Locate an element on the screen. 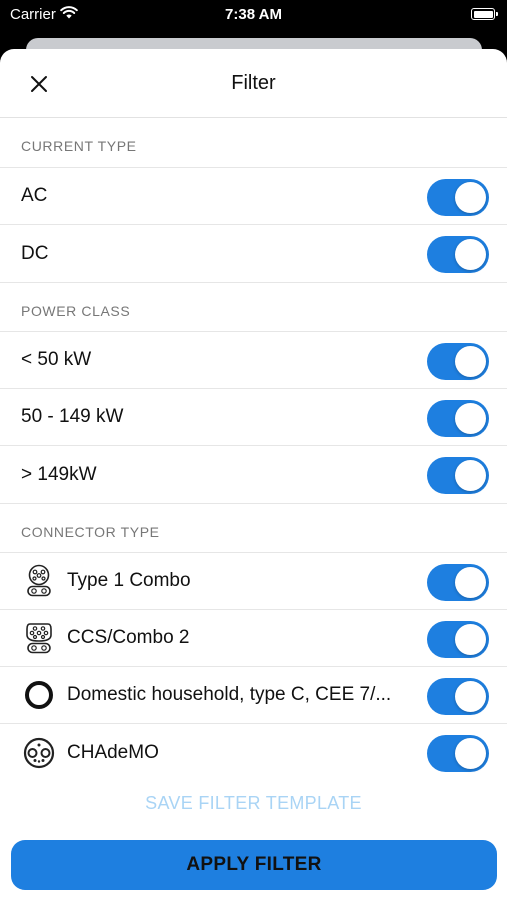  save-filter-template-button: SAVE FILTER TEMPLATE is located at coordinates (253, 803).